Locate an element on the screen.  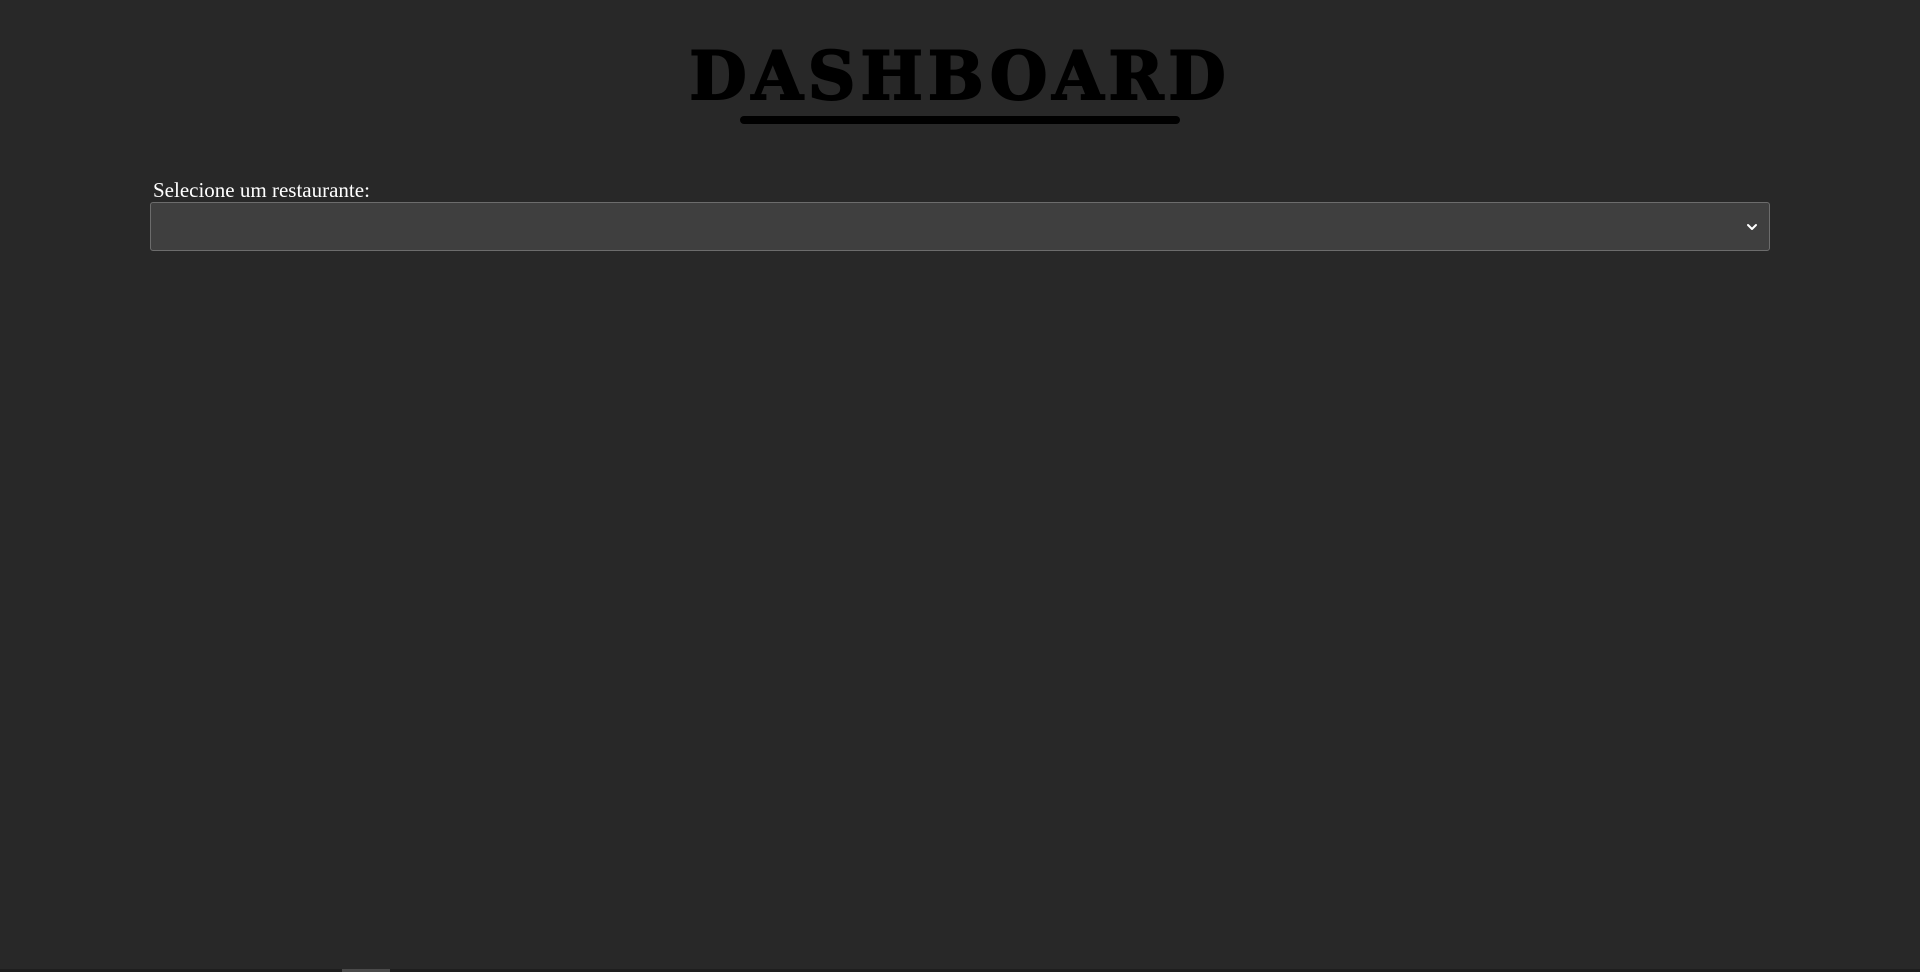
restaurant-select is located at coordinates (960, 226).